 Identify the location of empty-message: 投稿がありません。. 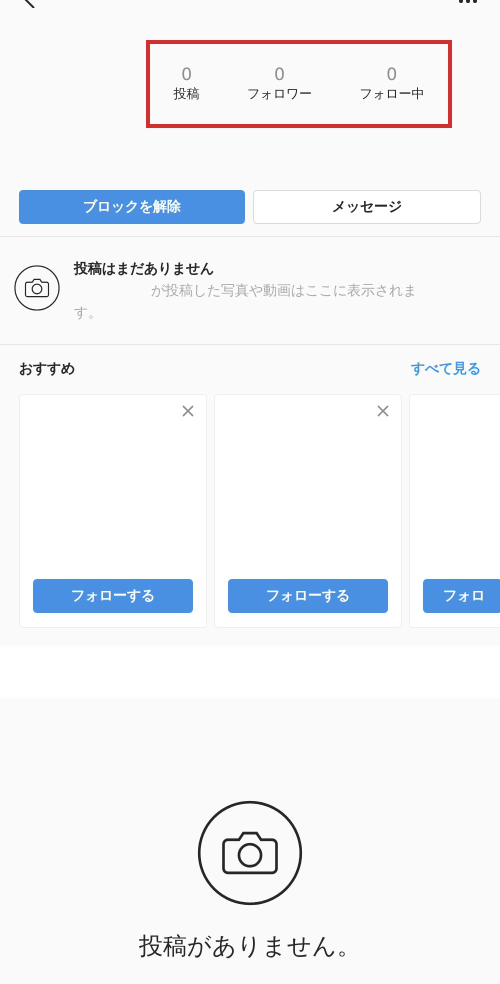
(250, 946).